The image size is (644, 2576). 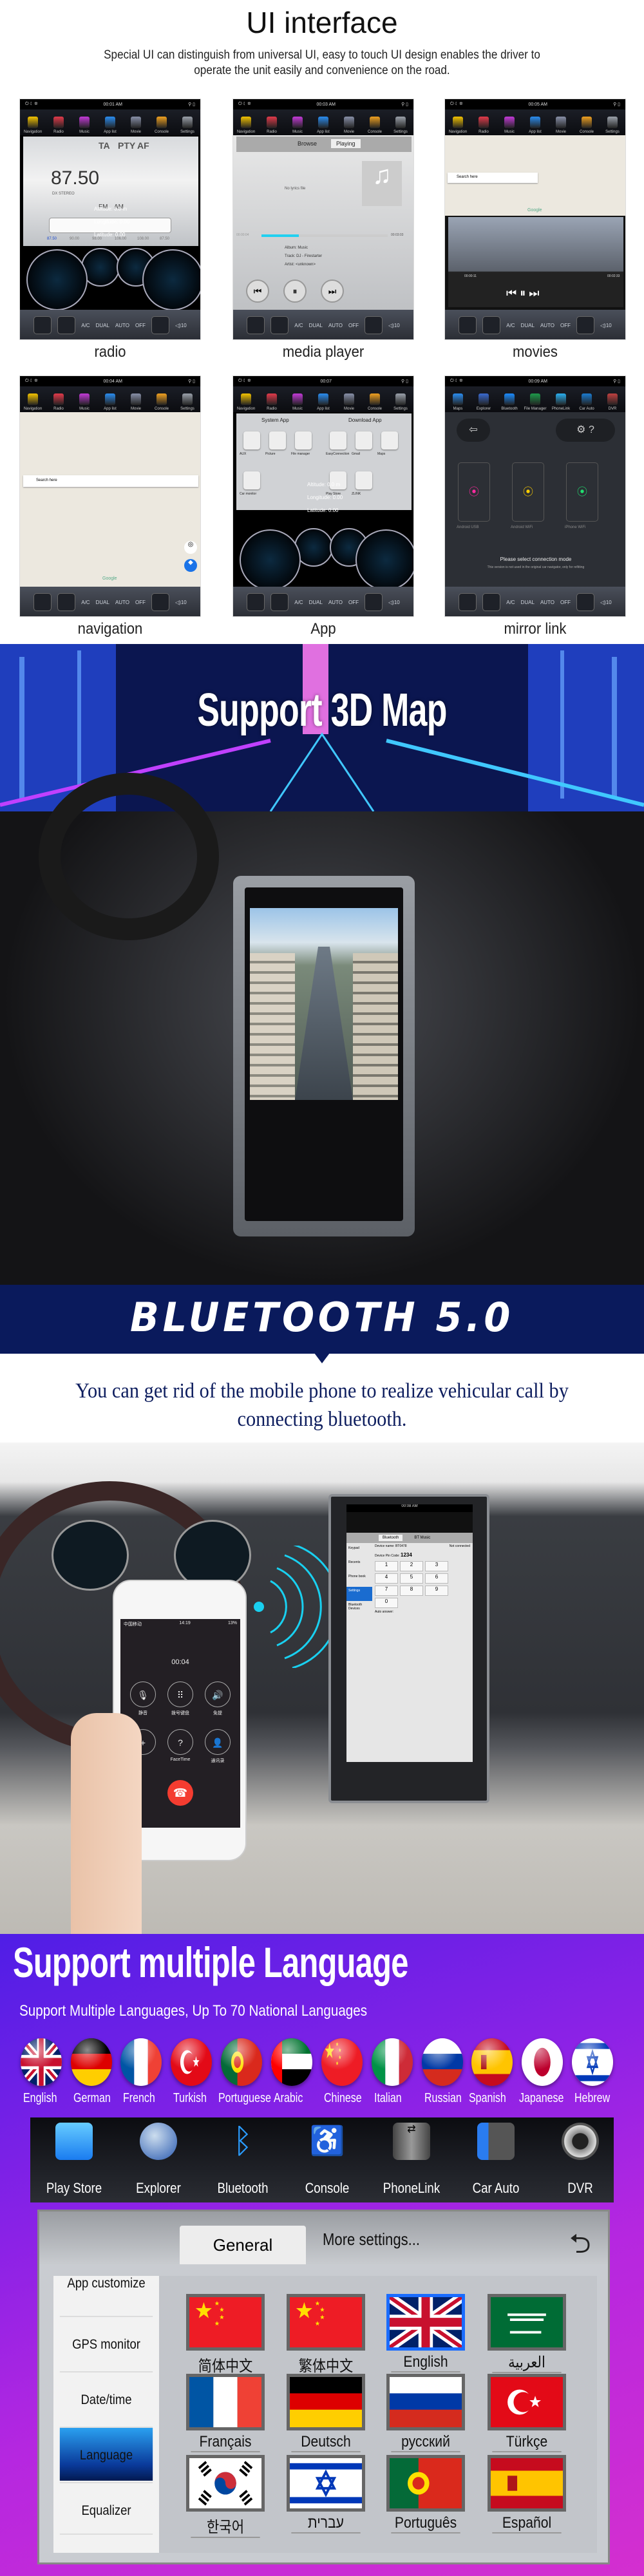 I want to click on language-label: Deutsch, so click(x=326, y=2442).